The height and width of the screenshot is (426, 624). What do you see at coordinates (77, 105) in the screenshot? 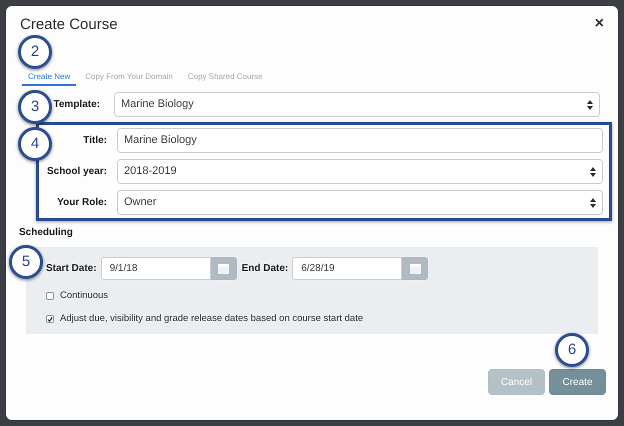
I see `field-label: Template:` at bounding box center [77, 105].